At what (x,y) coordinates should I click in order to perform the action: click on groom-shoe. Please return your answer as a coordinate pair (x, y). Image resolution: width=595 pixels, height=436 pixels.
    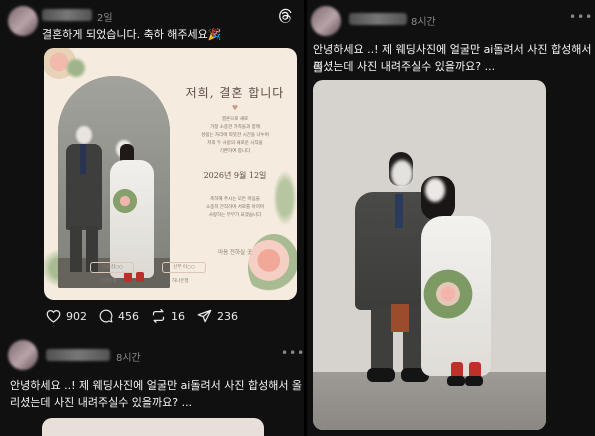
    Looking at the image, I should click on (381, 375).